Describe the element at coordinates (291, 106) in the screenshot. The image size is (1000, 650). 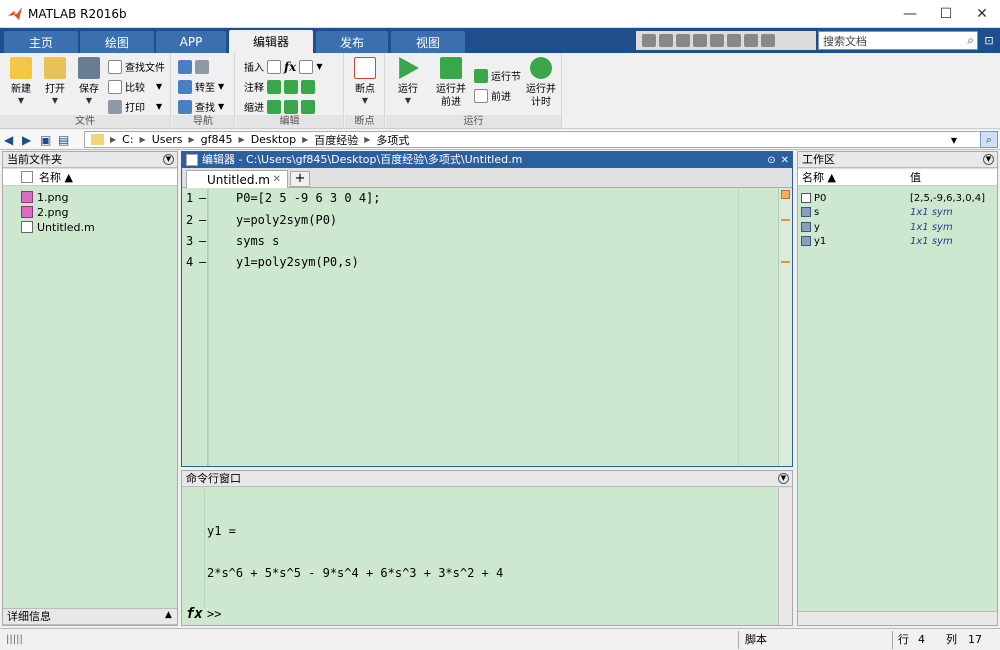
I see `decrease-indent-icon` at that location.